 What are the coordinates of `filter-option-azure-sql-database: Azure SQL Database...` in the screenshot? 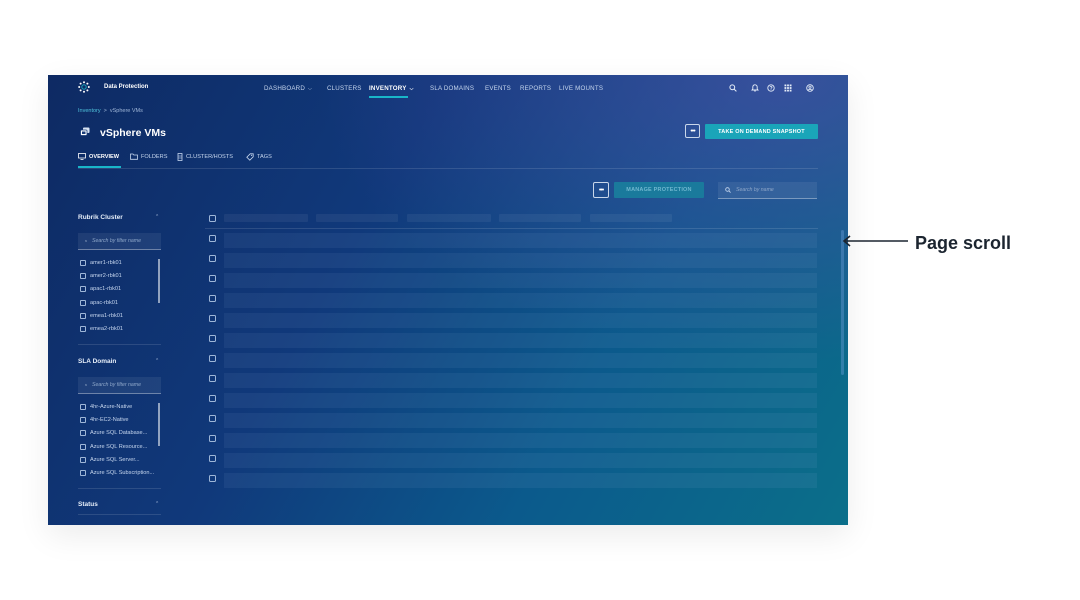 It's located at (119, 433).